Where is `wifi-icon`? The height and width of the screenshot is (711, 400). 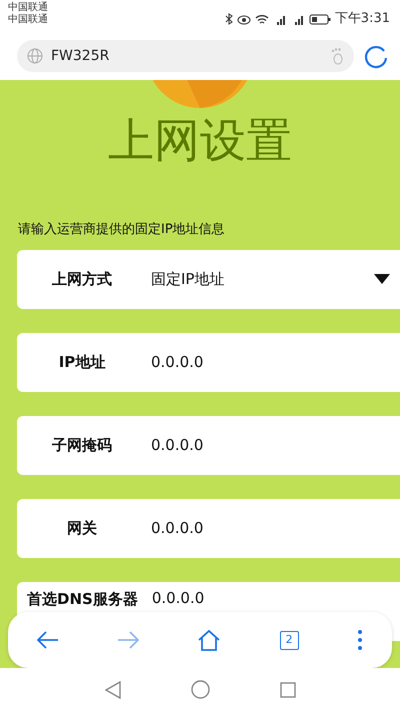
wifi-icon is located at coordinates (261, 19).